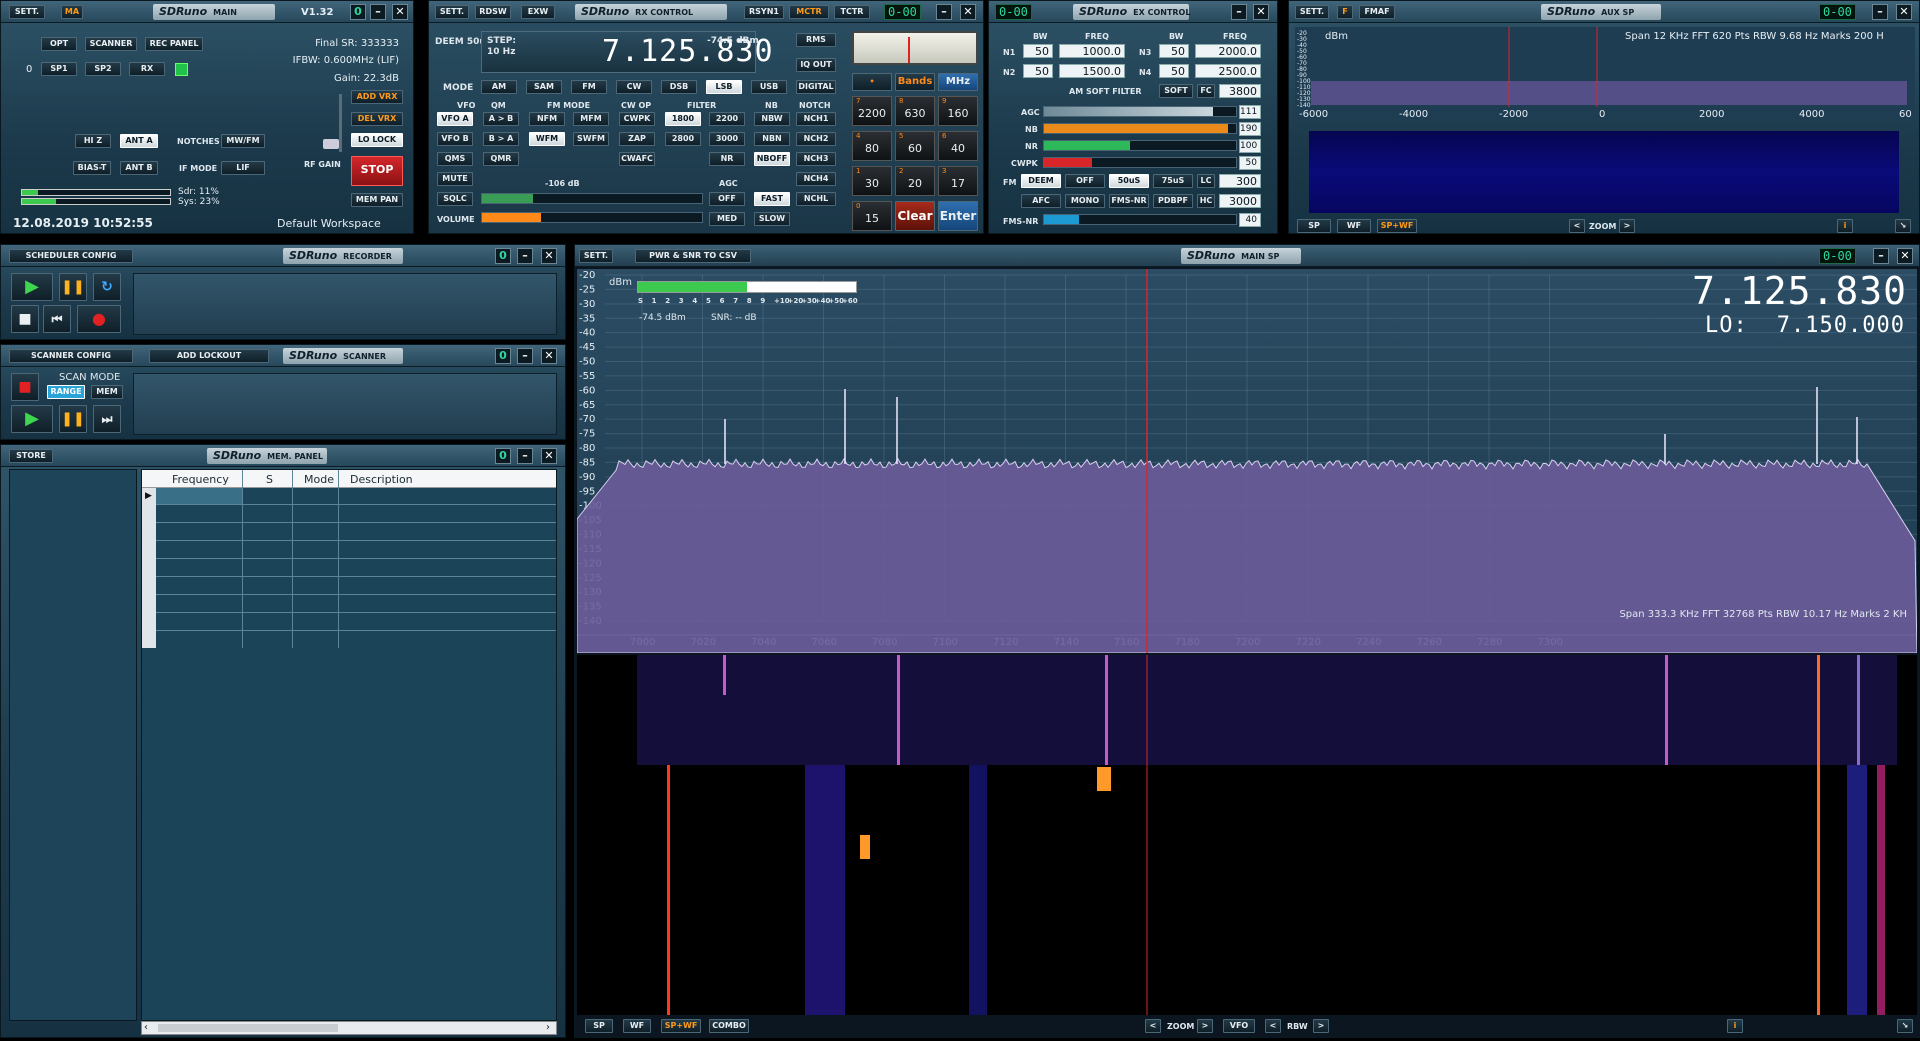  I want to click on cwpk-slider, so click(1140, 162).